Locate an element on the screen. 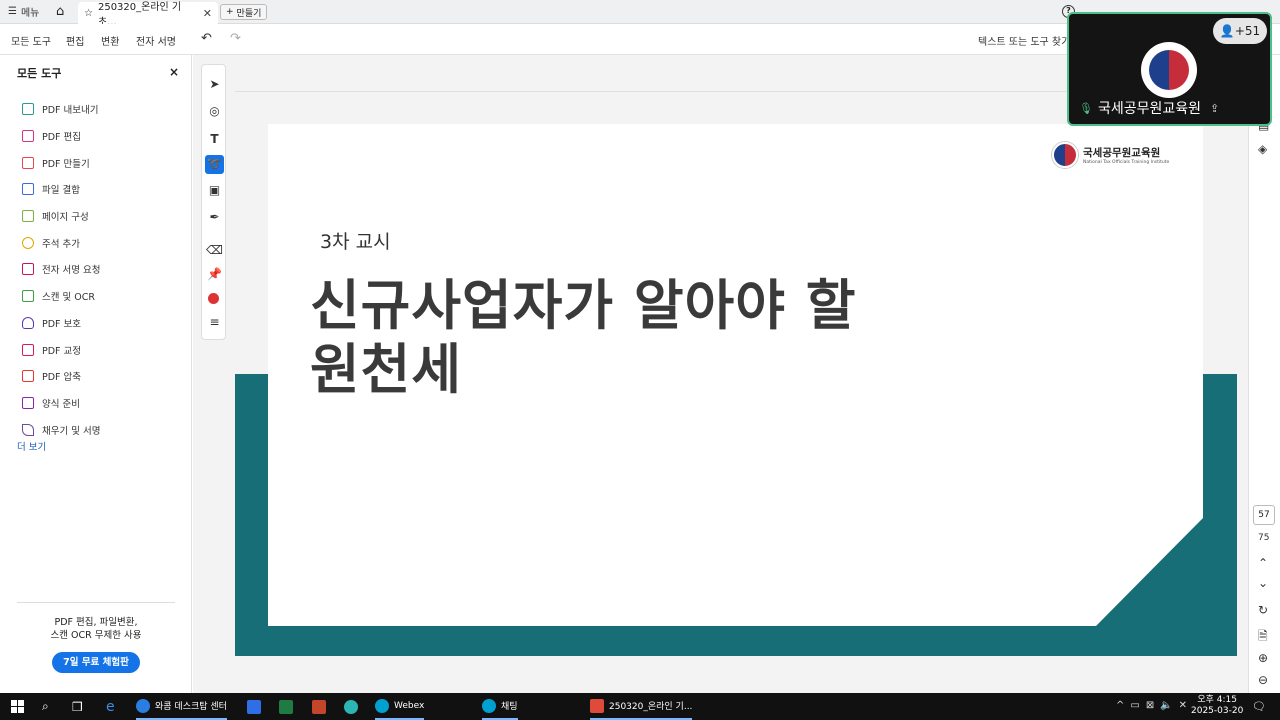 The height and width of the screenshot is (720, 1280). more-tools-link: 더 보기 is located at coordinates (31, 446).